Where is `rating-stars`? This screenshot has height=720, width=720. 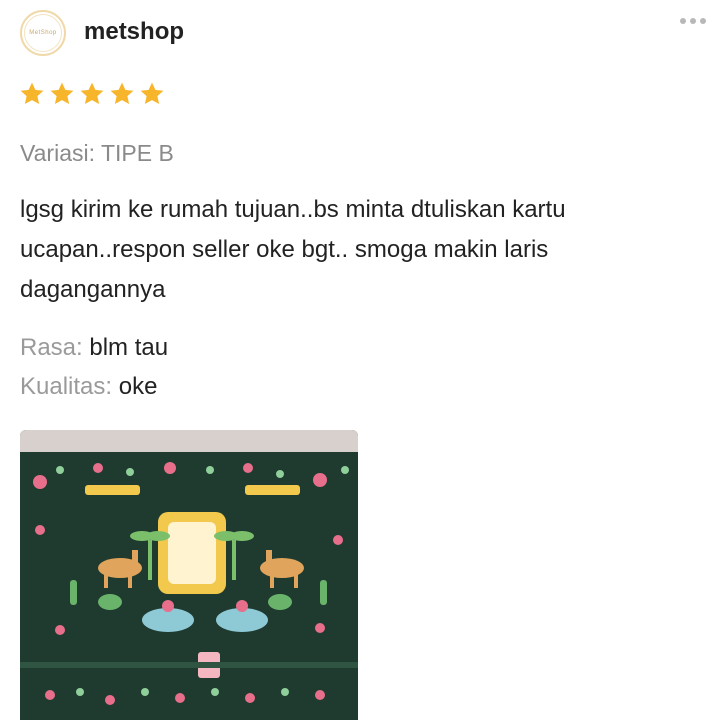
rating-stars is located at coordinates (92, 94).